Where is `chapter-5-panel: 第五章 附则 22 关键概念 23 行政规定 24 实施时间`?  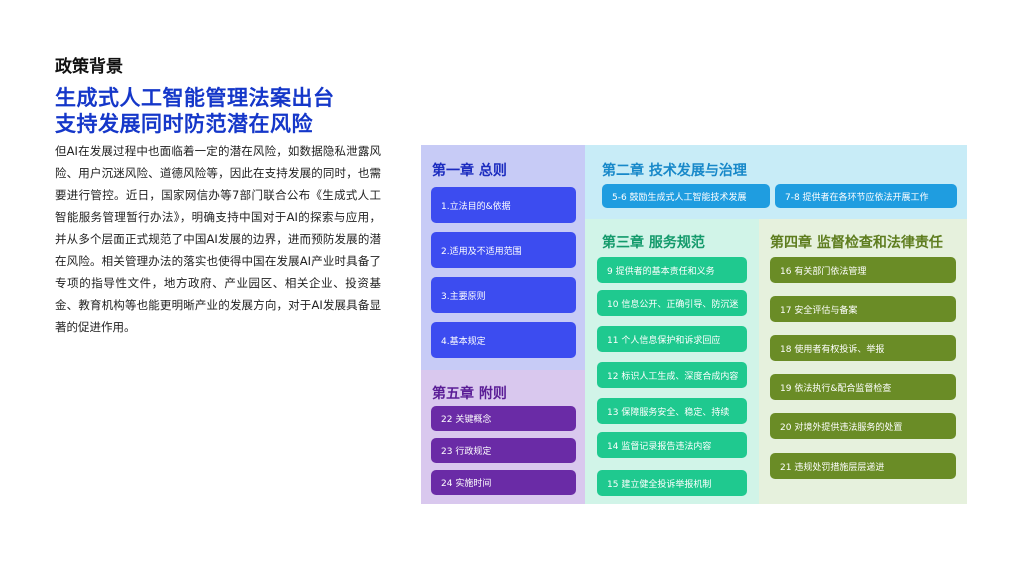 chapter-5-panel: 第五章 附则 22 关键概念 23 行政规定 24 实施时间 is located at coordinates (503, 437).